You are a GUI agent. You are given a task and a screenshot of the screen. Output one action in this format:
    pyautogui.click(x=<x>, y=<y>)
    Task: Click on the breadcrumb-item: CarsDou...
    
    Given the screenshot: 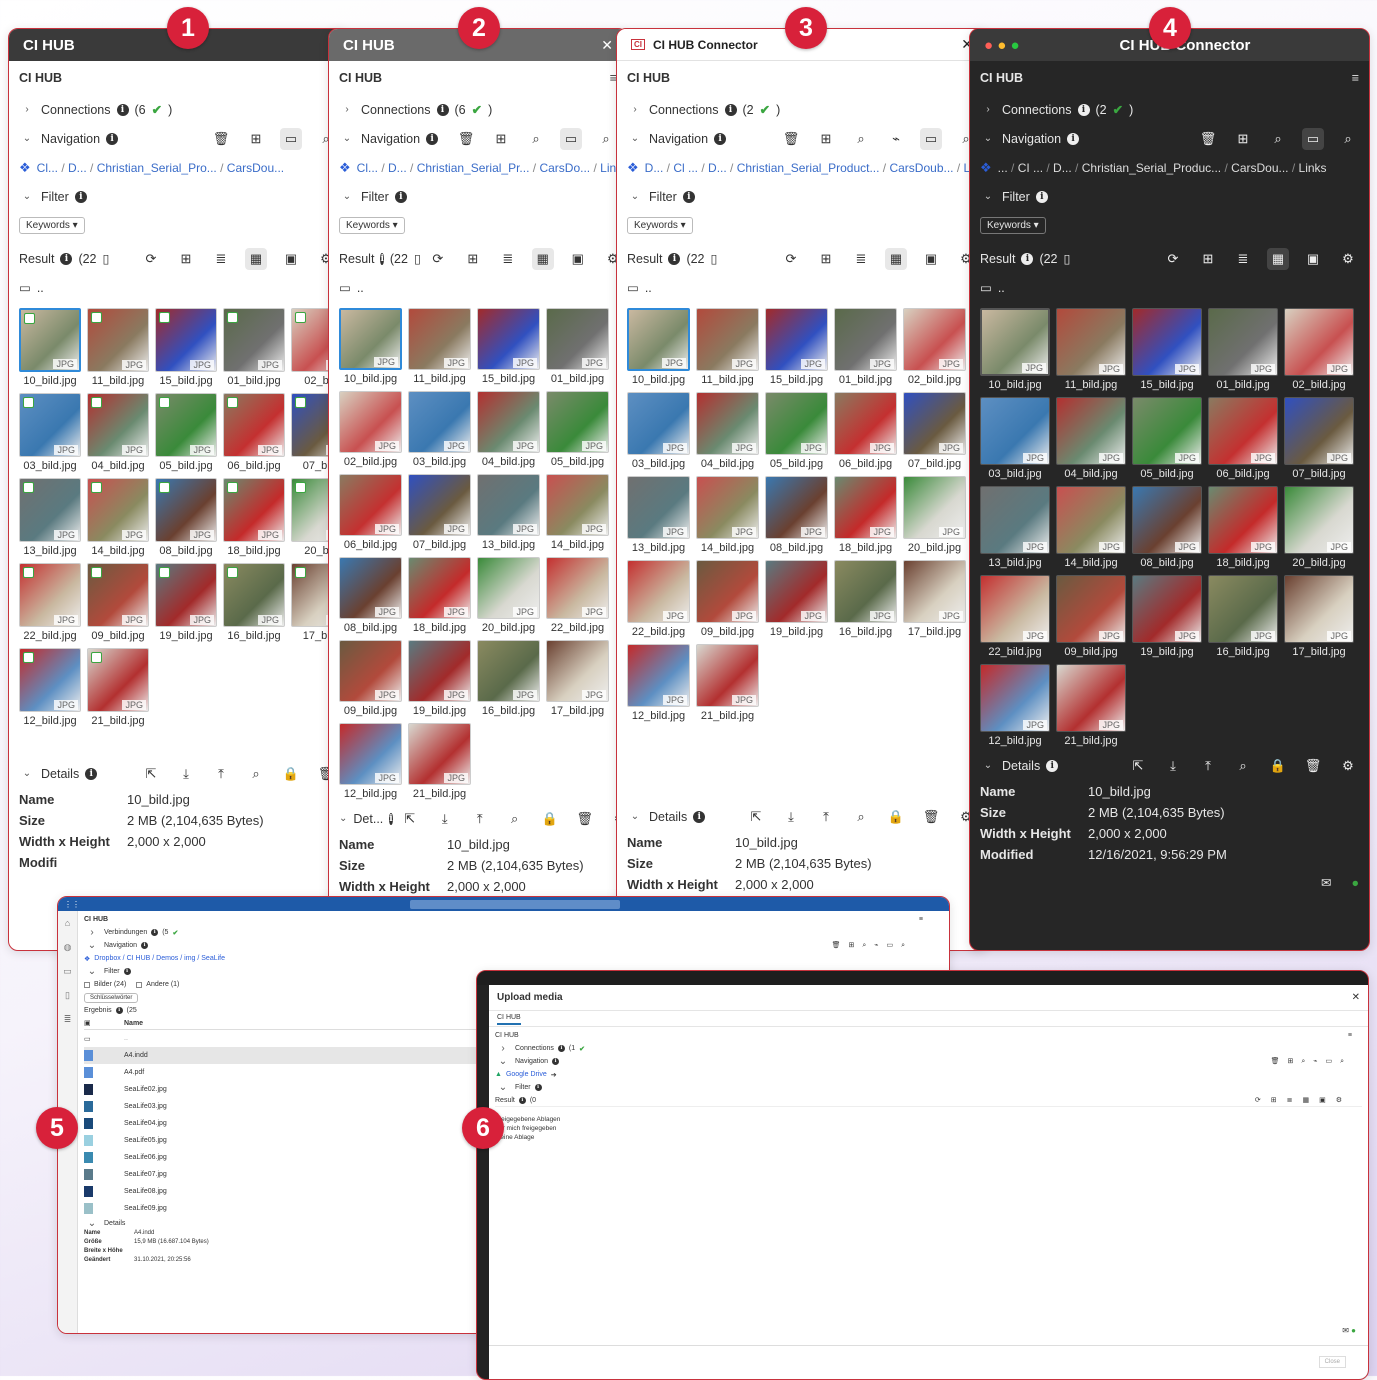 What is the action you would take?
    pyautogui.click(x=1259, y=168)
    